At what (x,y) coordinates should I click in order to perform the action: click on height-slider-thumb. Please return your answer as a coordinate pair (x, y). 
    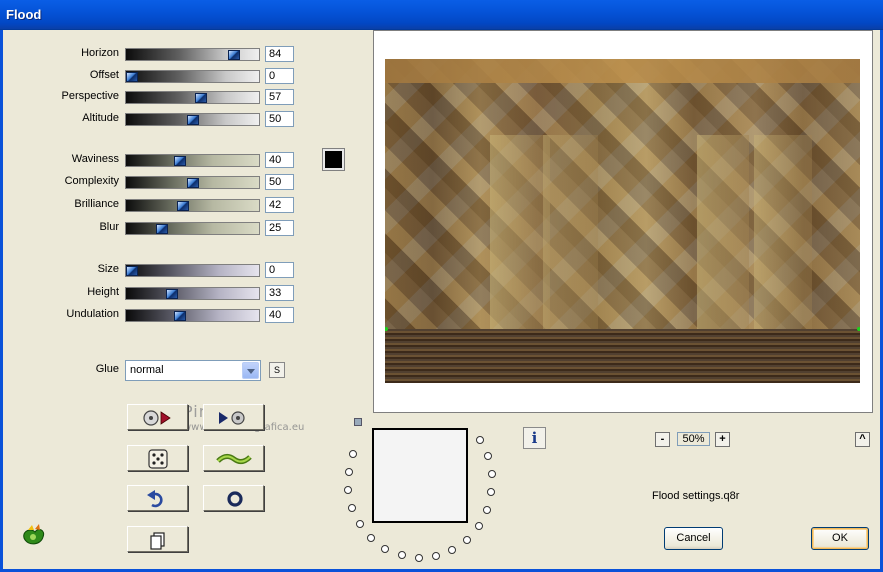
    Looking at the image, I should click on (172, 294).